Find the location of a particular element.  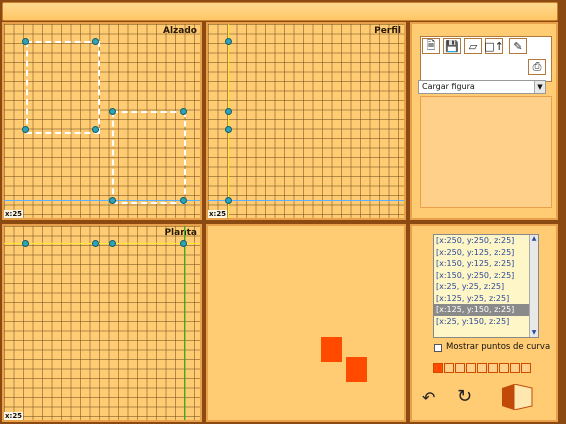

point-list-item: [x:150, y:250, z:25] is located at coordinates (486, 276).